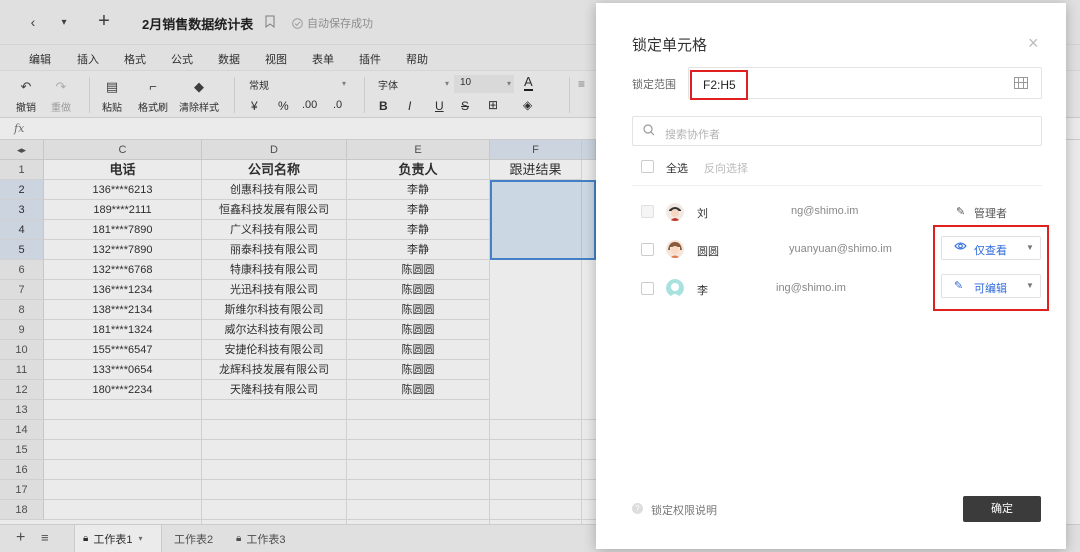  I want to click on user-name: 圆圆, so click(708, 252).